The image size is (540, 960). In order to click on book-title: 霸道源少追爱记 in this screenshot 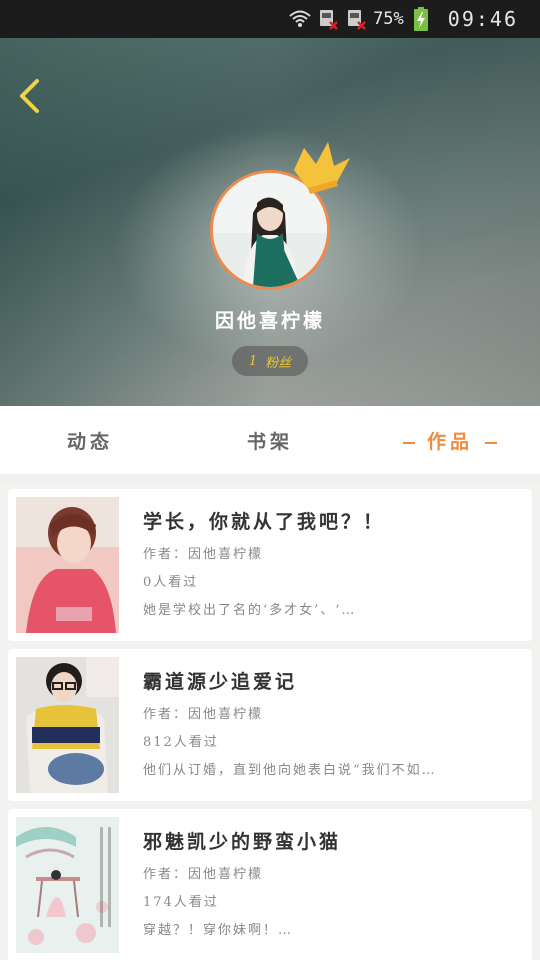, I will do `click(220, 682)`.